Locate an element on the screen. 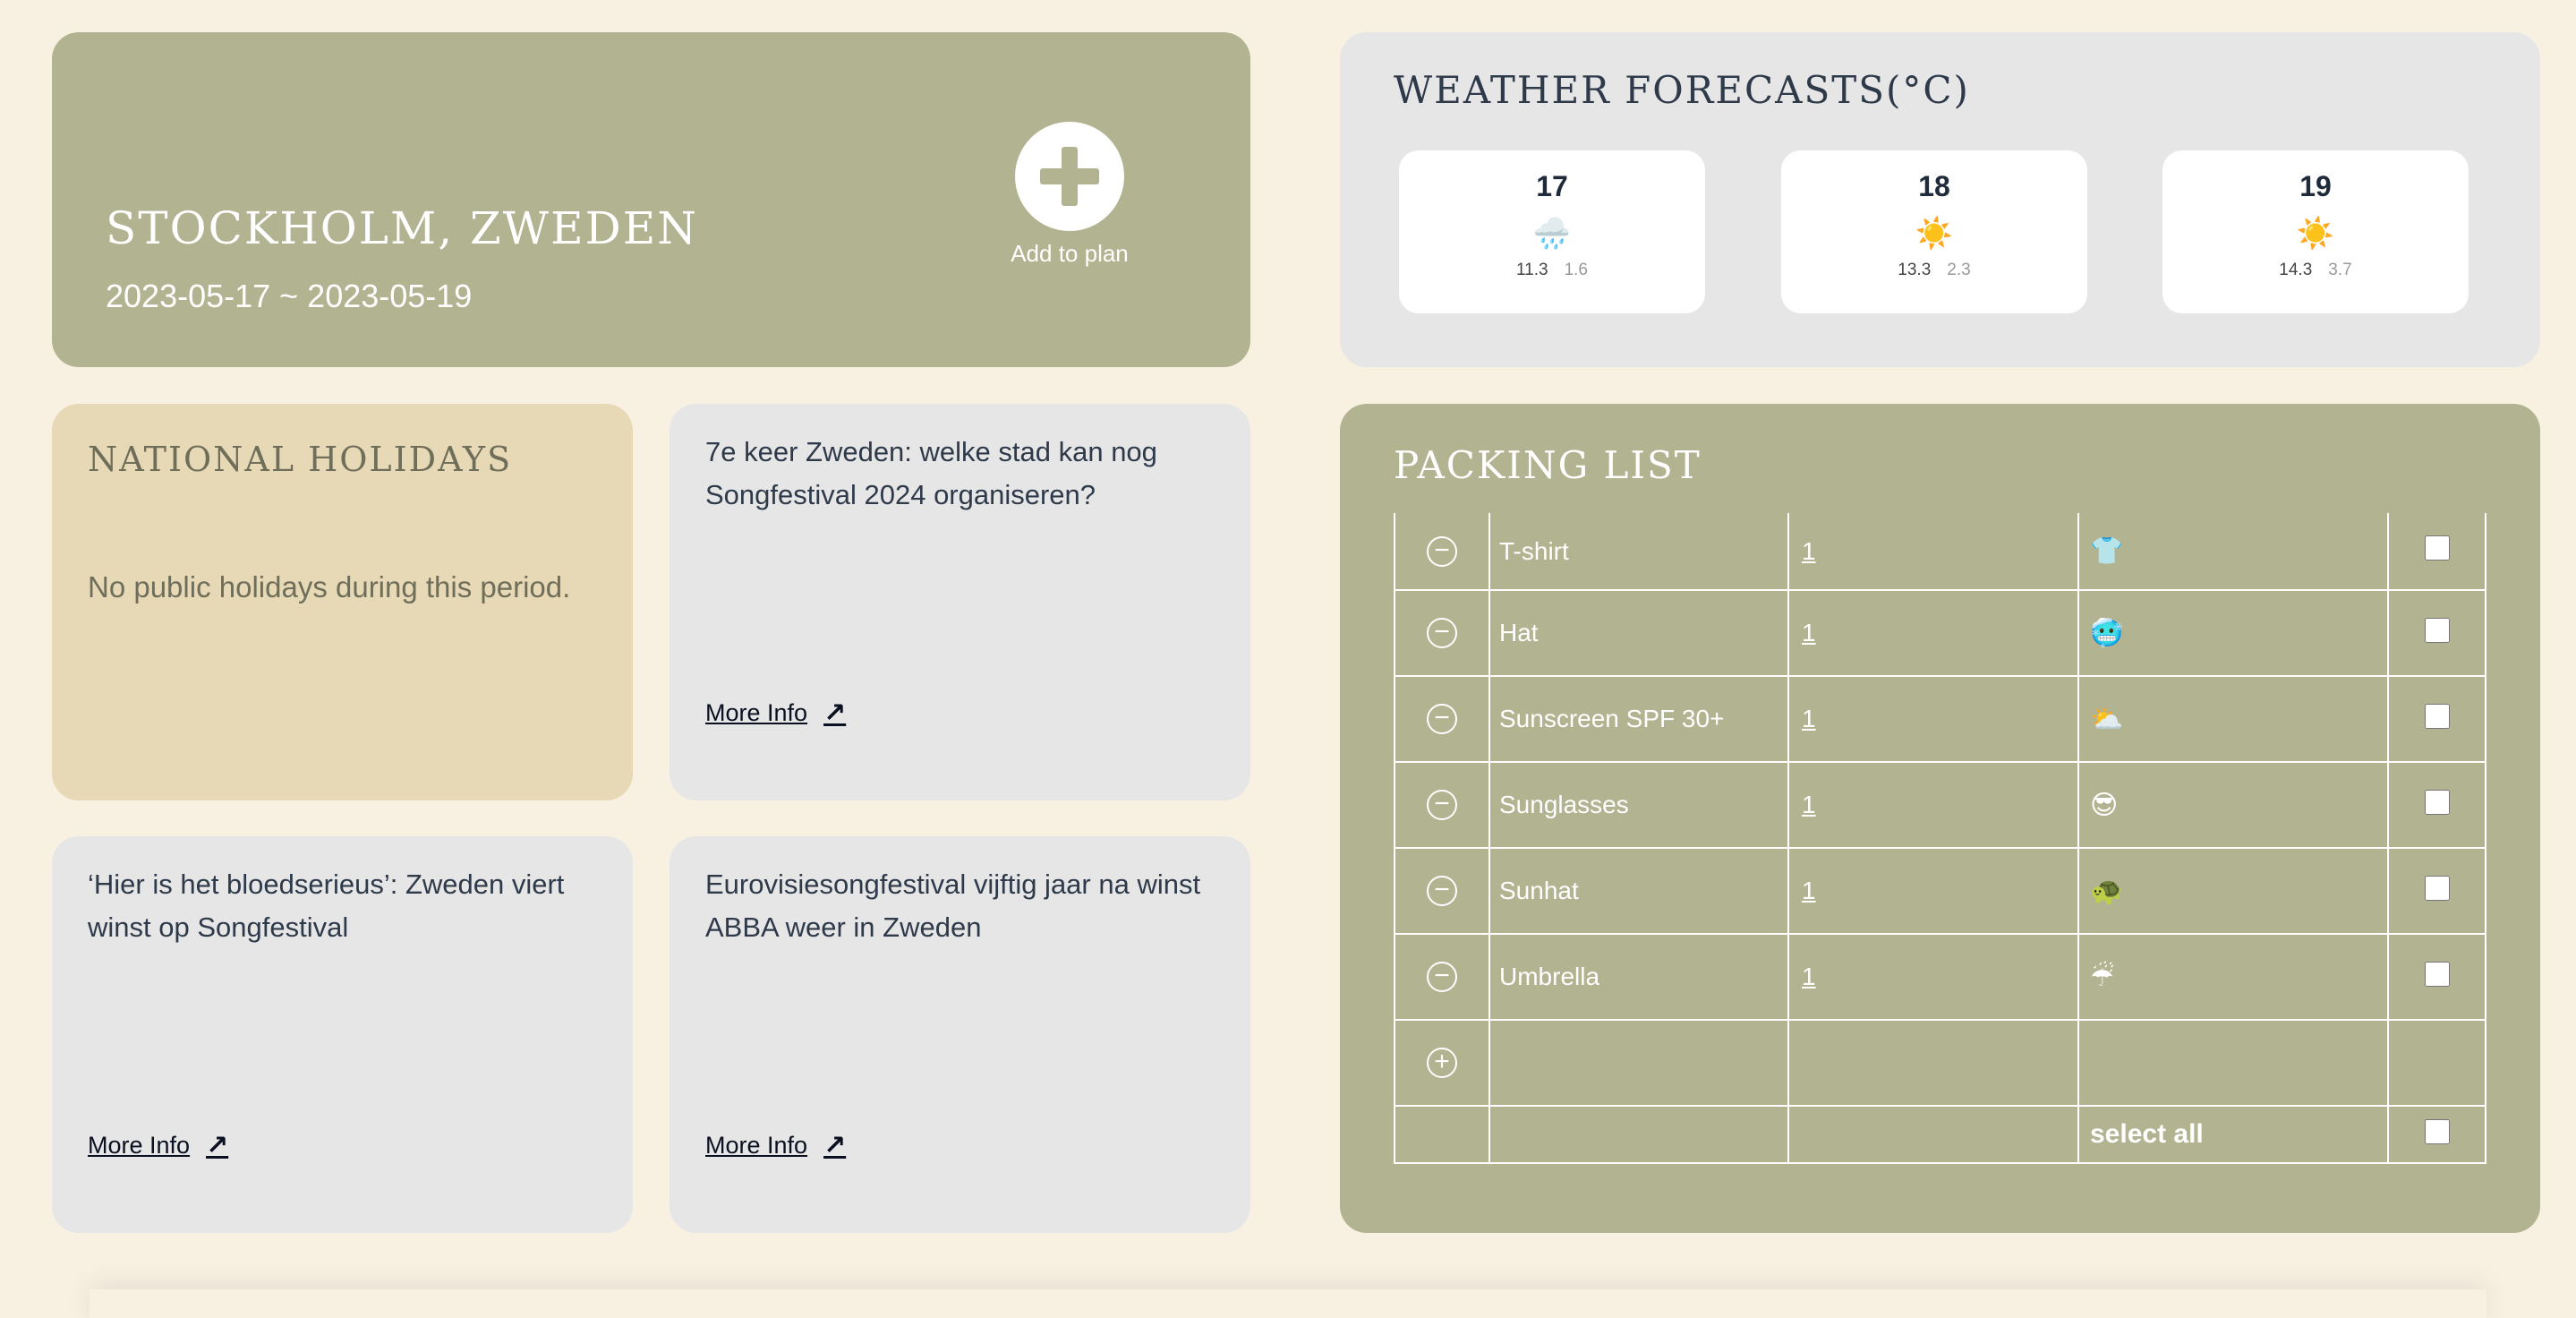 The image size is (2576, 1318). packing-title: PACKING LIST is located at coordinates (1548, 465).